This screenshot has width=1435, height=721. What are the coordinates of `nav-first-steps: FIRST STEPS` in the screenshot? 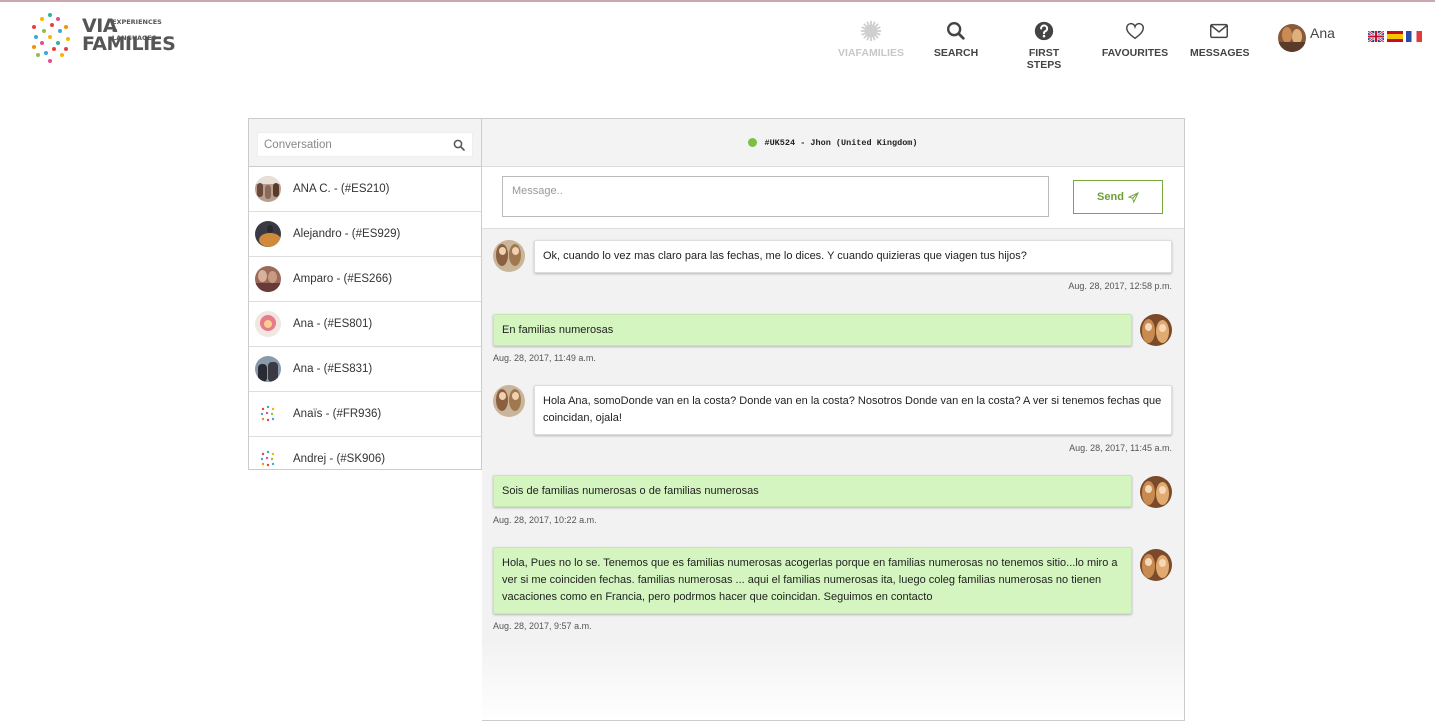 It's located at (1044, 45).